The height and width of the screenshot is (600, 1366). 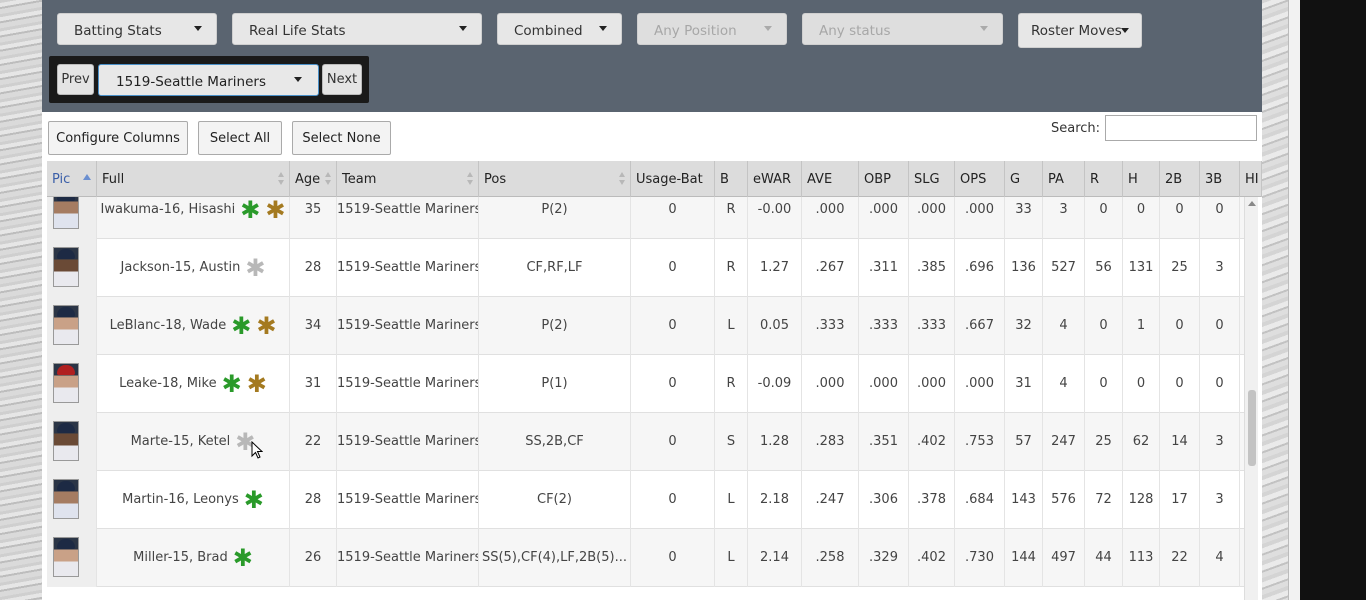 I want to click on cell-age: 26, so click(x=313, y=558).